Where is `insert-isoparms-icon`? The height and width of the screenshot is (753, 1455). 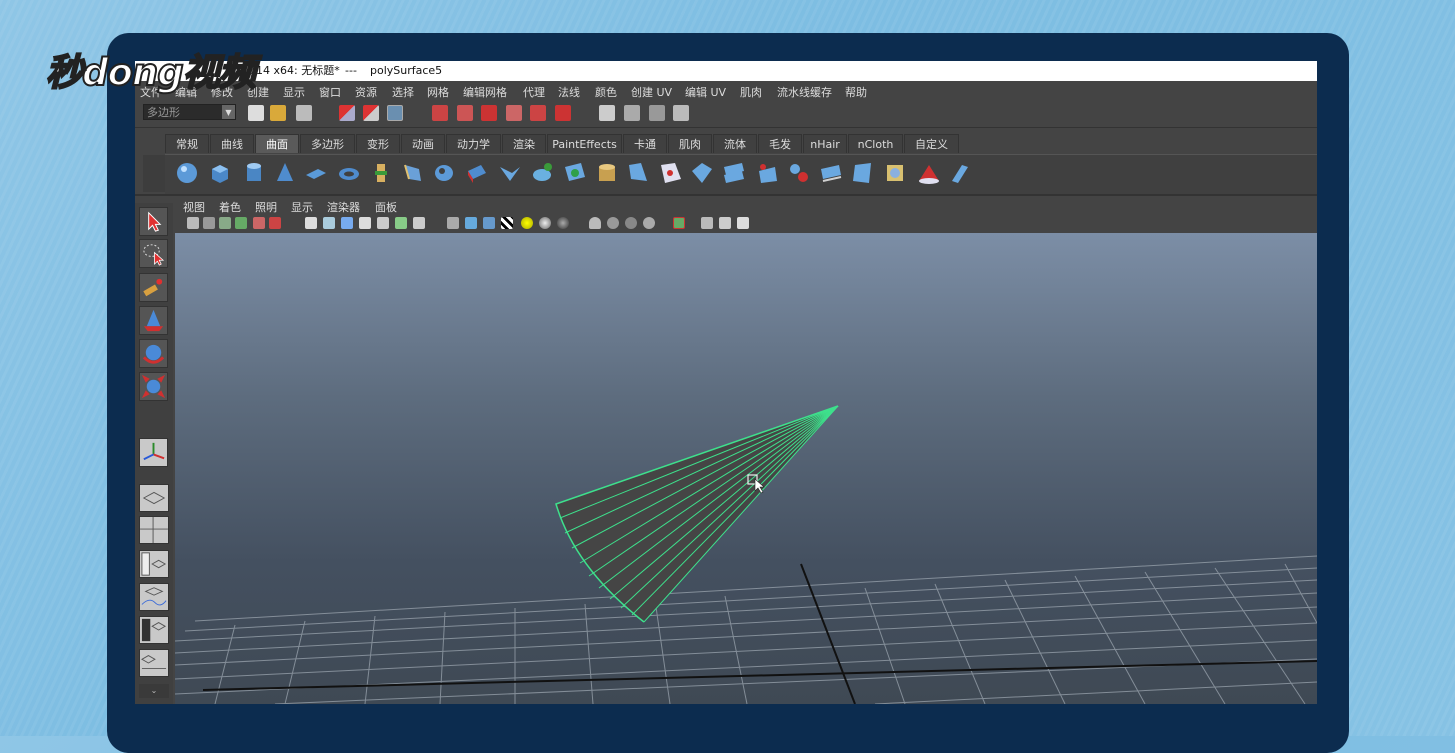 insert-isoparms-icon is located at coordinates (799, 173).